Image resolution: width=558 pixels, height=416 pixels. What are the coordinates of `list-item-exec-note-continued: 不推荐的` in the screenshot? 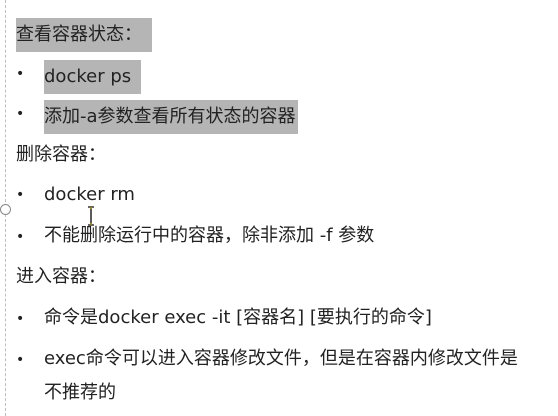 It's located at (80, 392).